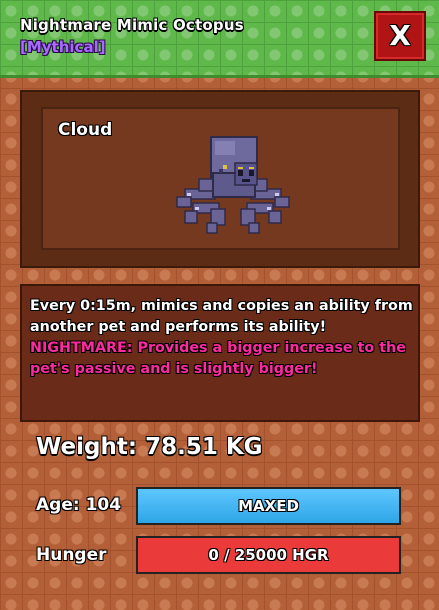 The width and height of the screenshot is (439, 610). I want to click on age-label: Age: 104, so click(79, 505).